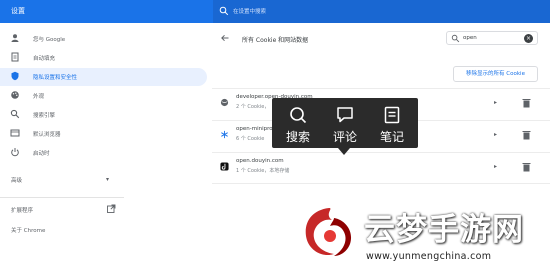  What do you see at coordinates (106, 153) in the screenshot?
I see `sidebar-item-on-startup: 启动时` at bounding box center [106, 153].